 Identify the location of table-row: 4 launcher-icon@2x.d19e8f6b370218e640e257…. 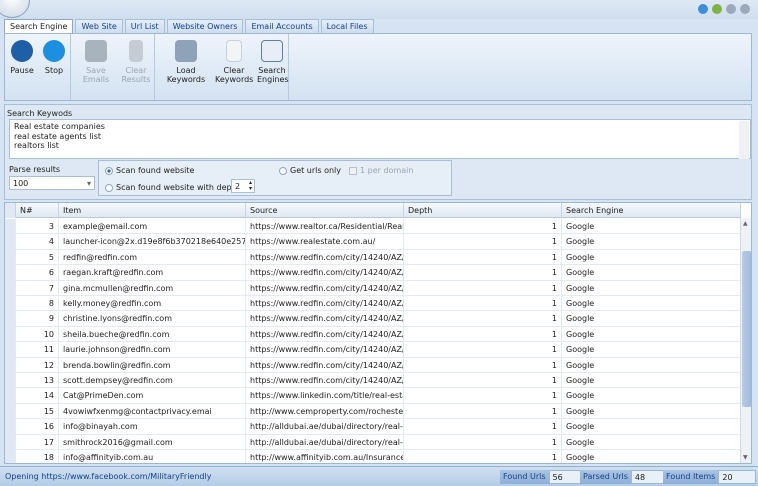
(373, 242).